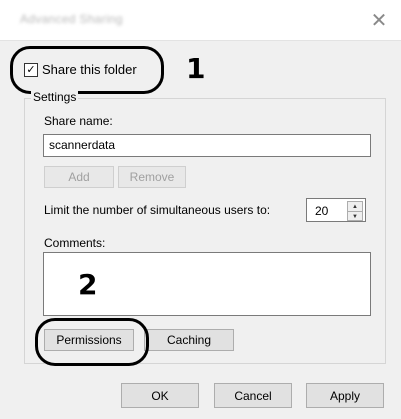 The width and height of the screenshot is (401, 419). What do you see at coordinates (200, 20) in the screenshot?
I see `title-bar: Advanced Sharing ✕` at bounding box center [200, 20].